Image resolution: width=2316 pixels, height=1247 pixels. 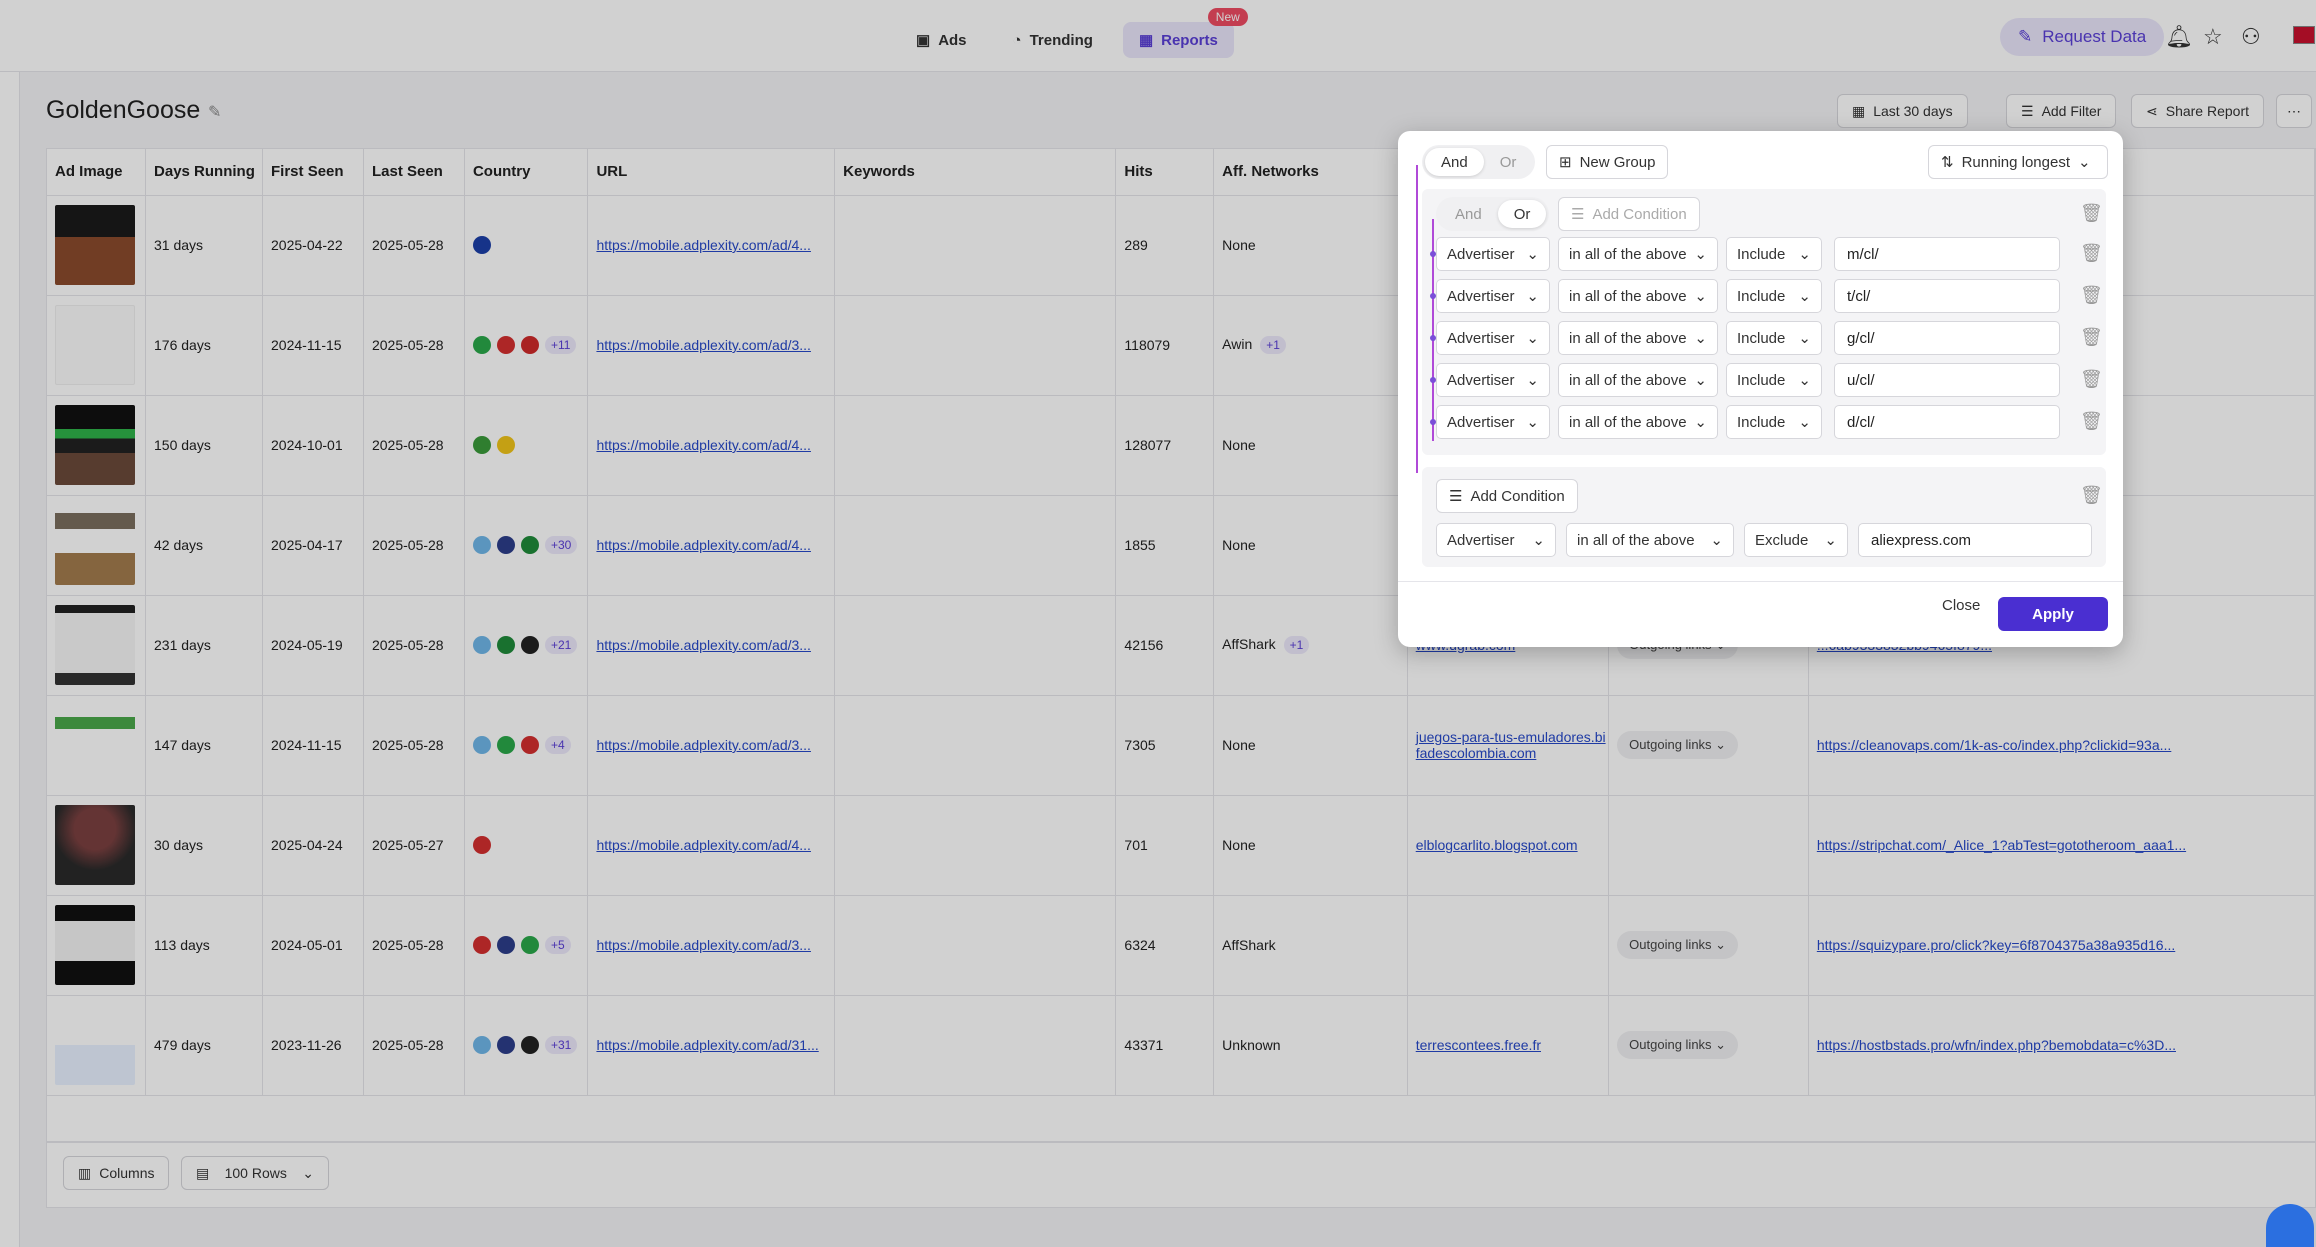 What do you see at coordinates (1565, 162) in the screenshot?
I see `group-icon: ⊞` at bounding box center [1565, 162].